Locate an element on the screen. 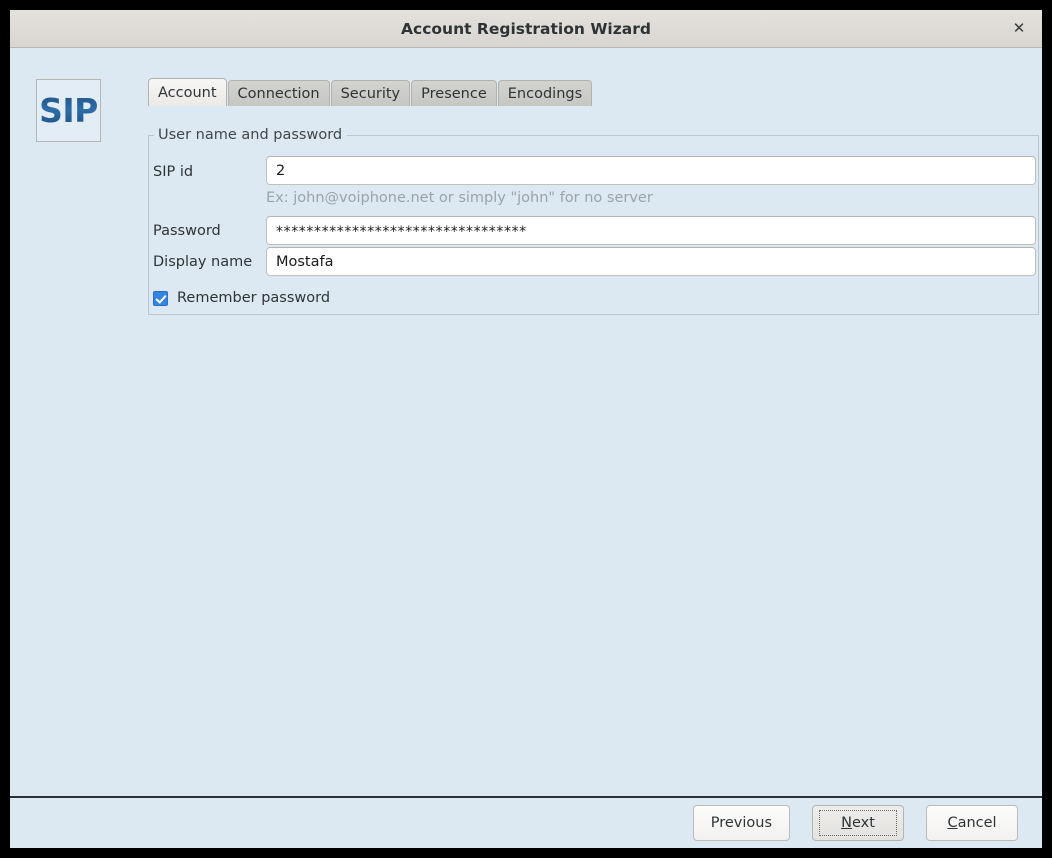 The image size is (1052, 858). tab-presence: Presence is located at coordinates (454, 93).